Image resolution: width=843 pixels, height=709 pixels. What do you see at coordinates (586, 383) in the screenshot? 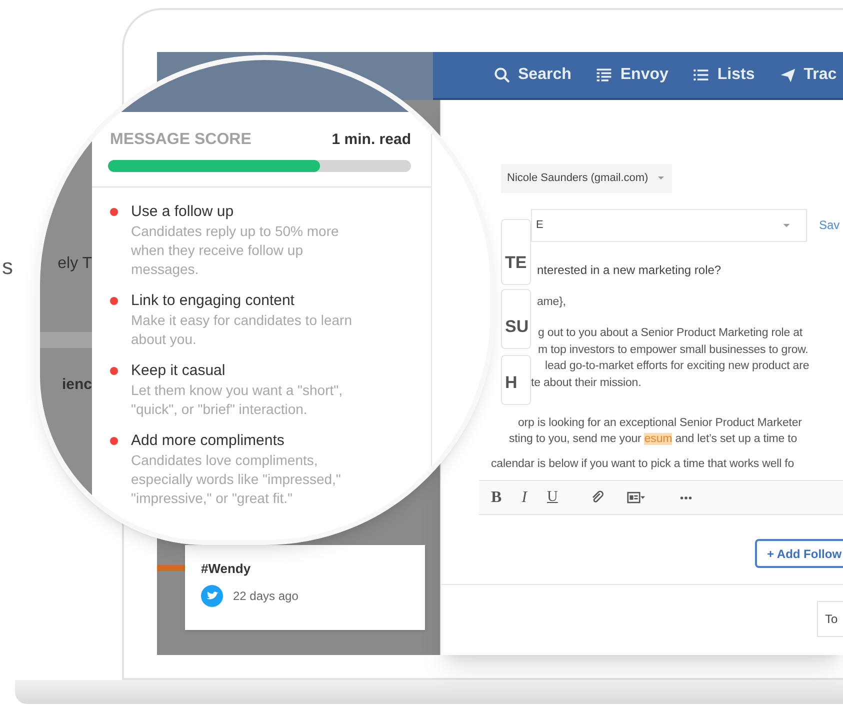
I see `message-line: te about their mission.` at bounding box center [586, 383].